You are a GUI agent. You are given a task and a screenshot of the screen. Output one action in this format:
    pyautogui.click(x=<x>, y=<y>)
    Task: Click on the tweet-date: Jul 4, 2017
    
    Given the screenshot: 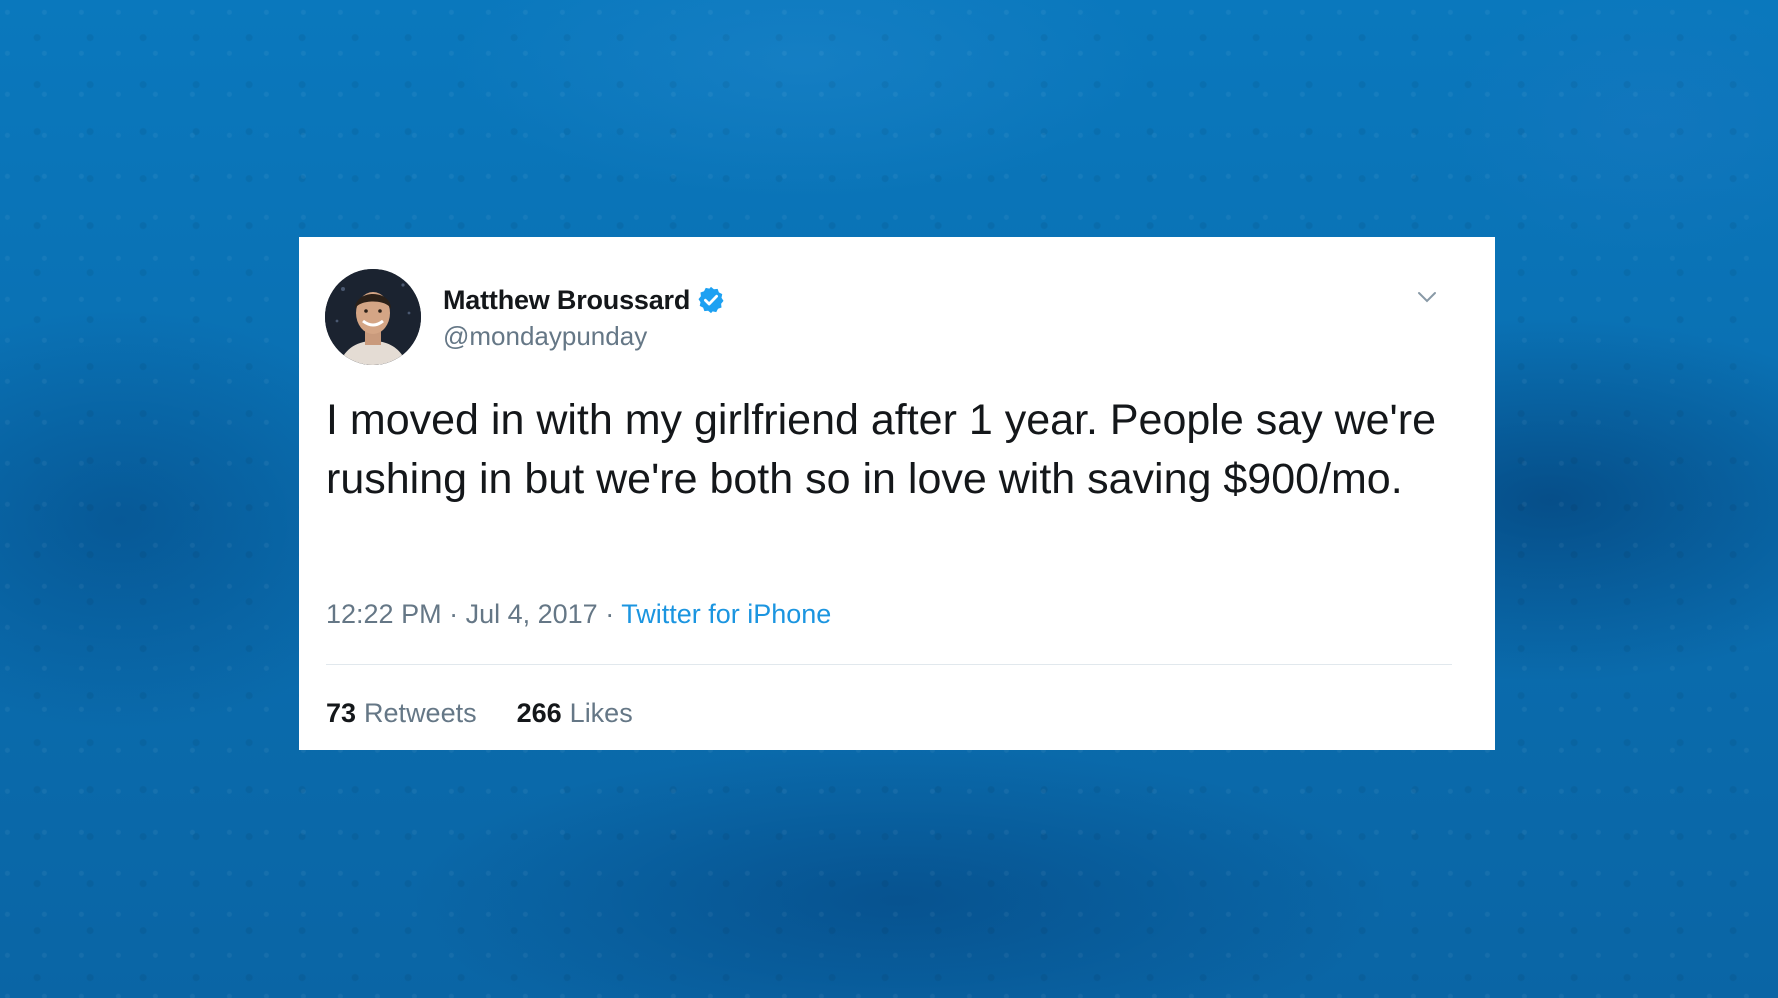 What is the action you would take?
    pyautogui.click(x=532, y=614)
    